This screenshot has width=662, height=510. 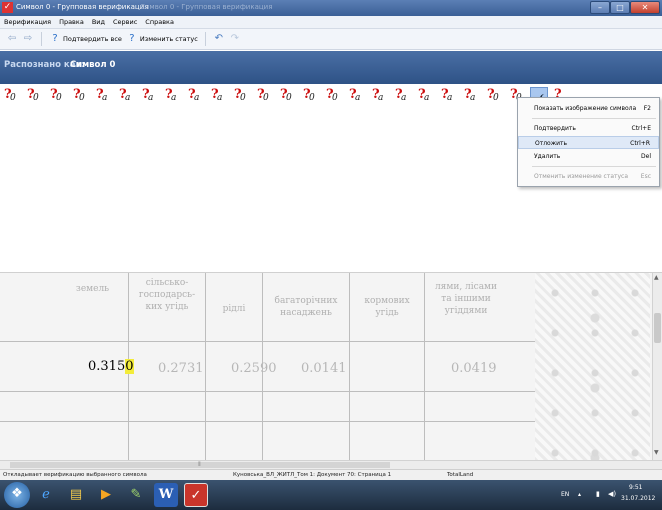 I want to click on undo-icon: ↶, so click(x=219, y=39).